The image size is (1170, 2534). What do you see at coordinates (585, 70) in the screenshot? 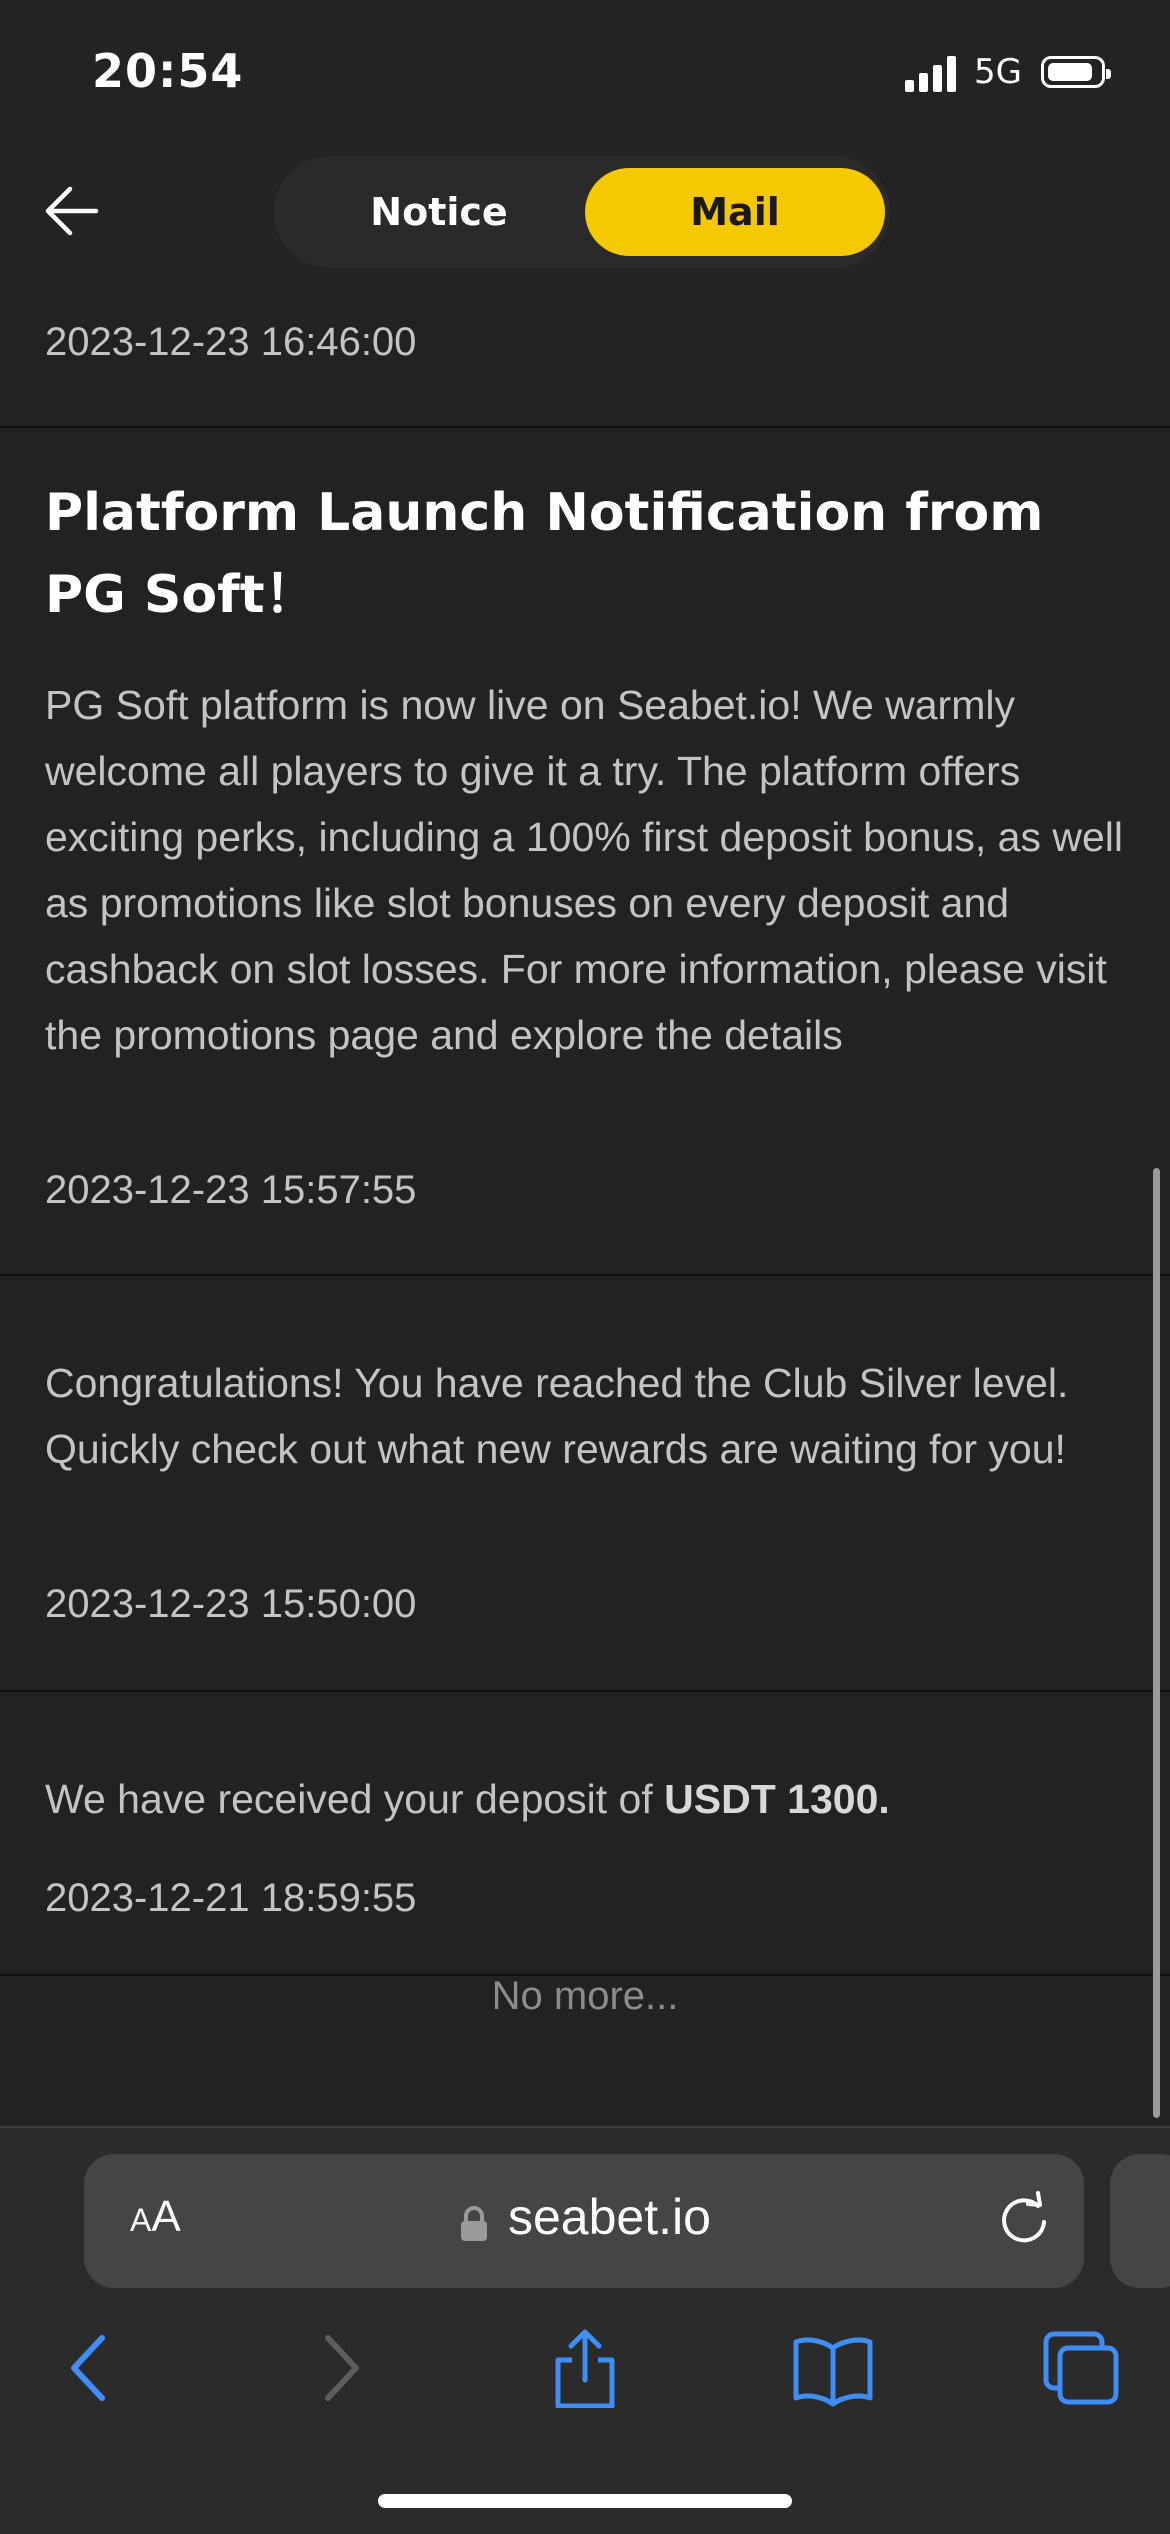
I see `status-bar: 20:54 5G` at bounding box center [585, 70].